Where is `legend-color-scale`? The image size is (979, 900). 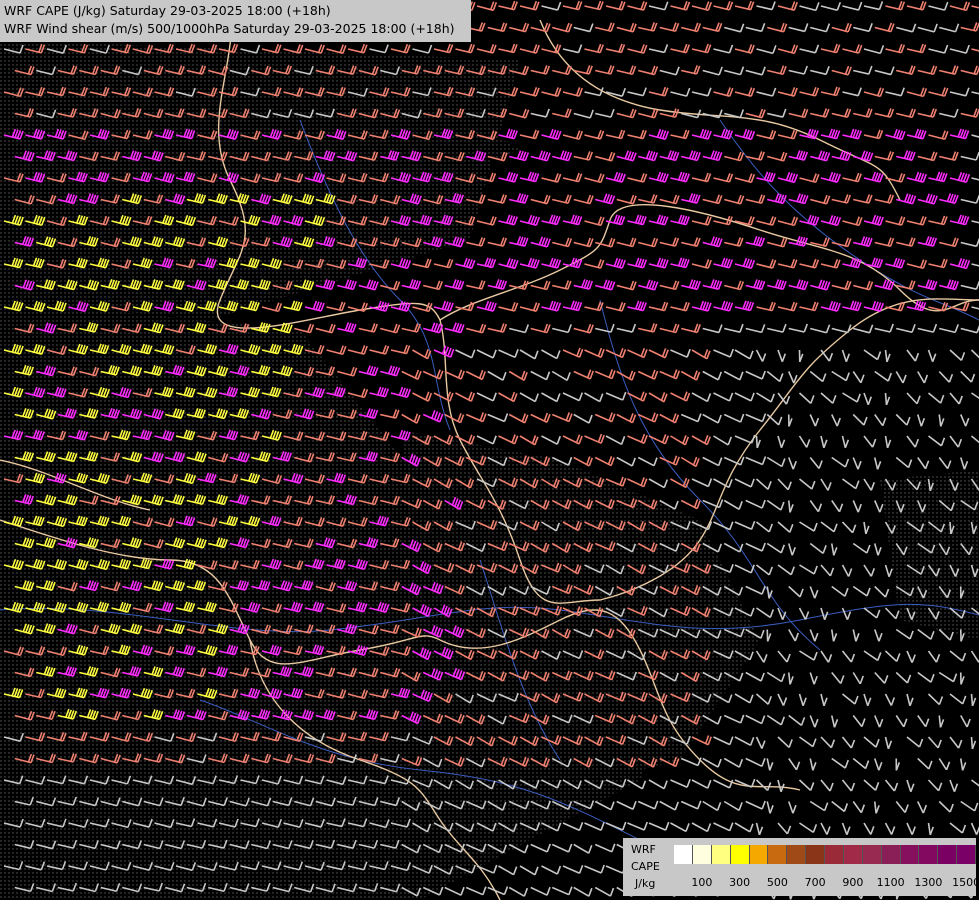 legend-color-scale is located at coordinates (825, 854).